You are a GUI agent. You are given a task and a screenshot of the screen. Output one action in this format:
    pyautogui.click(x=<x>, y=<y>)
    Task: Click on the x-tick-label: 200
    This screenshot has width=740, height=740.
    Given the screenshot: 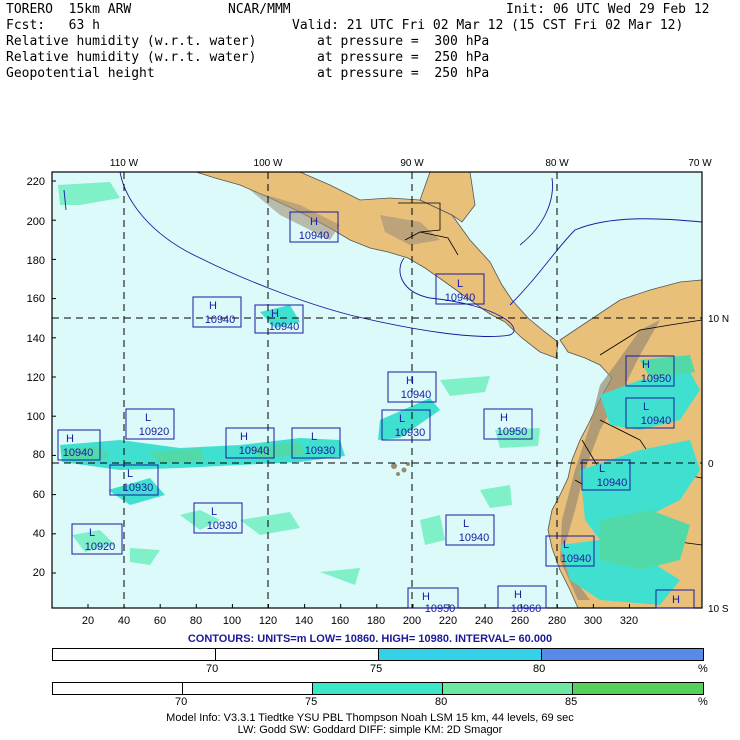 What is the action you would take?
    pyautogui.click(x=412, y=621)
    